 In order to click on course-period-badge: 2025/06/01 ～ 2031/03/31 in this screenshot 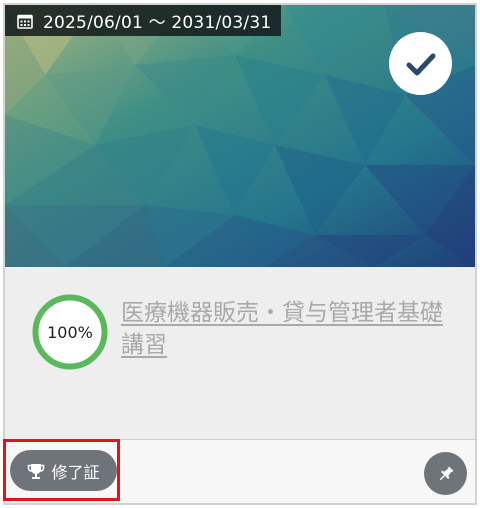, I will do `click(143, 20)`.